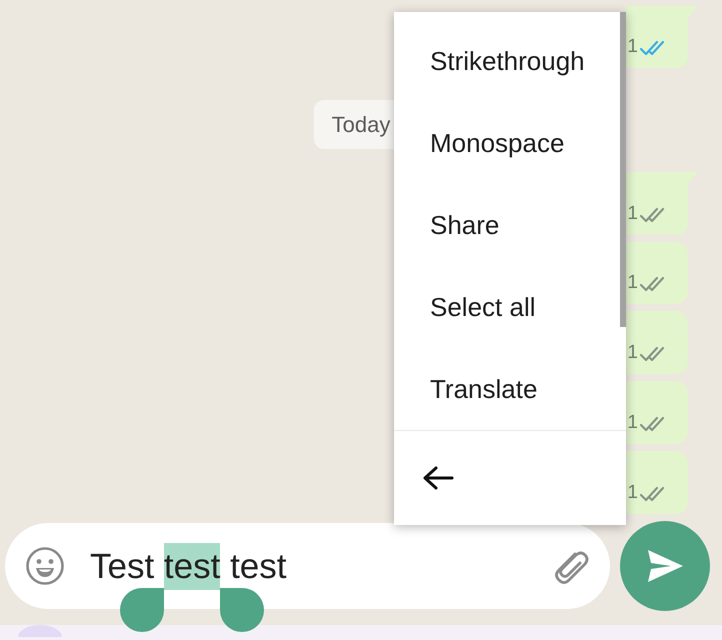 Image resolution: width=722 pixels, height=640 pixels. What do you see at coordinates (45, 566) in the screenshot?
I see `emoji-icon` at bounding box center [45, 566].